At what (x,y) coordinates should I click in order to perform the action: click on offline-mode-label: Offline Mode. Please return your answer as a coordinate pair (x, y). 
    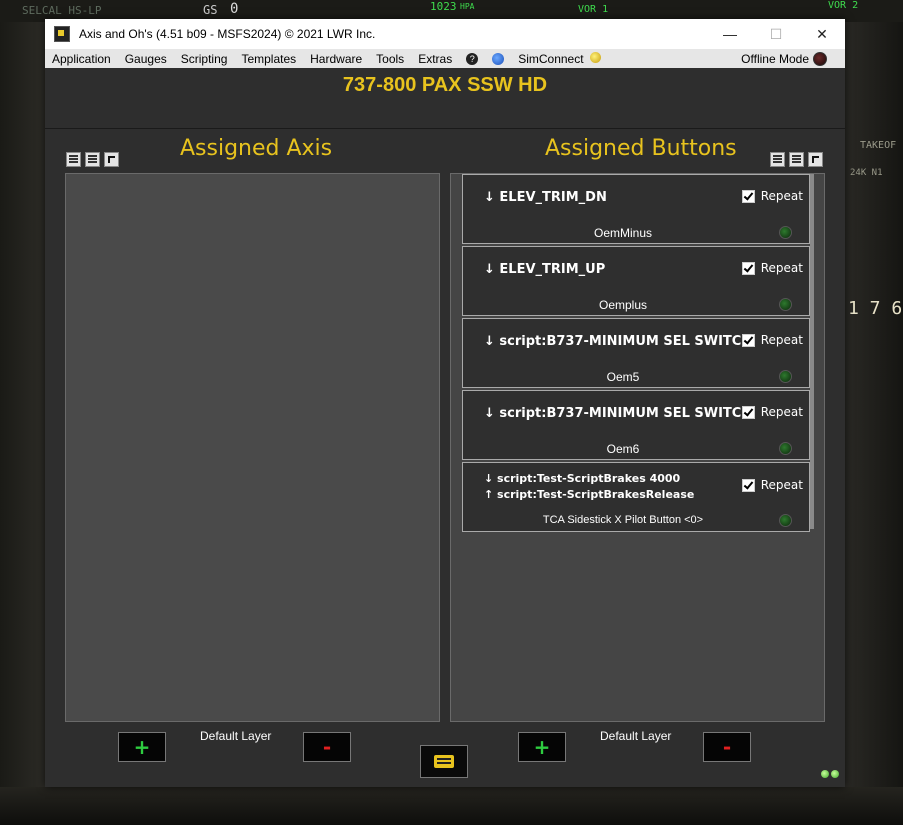
    Looking at the image, I should click on (775, 58).